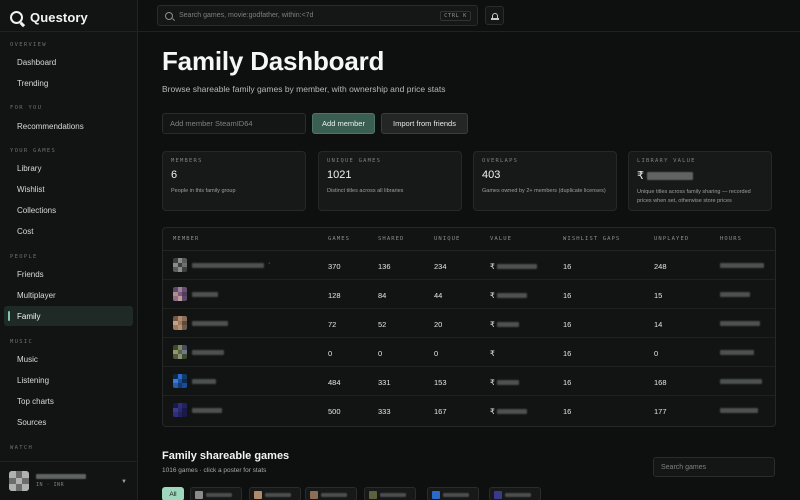  What do you see at coordinates (469, 410) in the screenshot?
I see `table-row: 500 333 167 16 177 ₹` at bounding box center [469, 410].